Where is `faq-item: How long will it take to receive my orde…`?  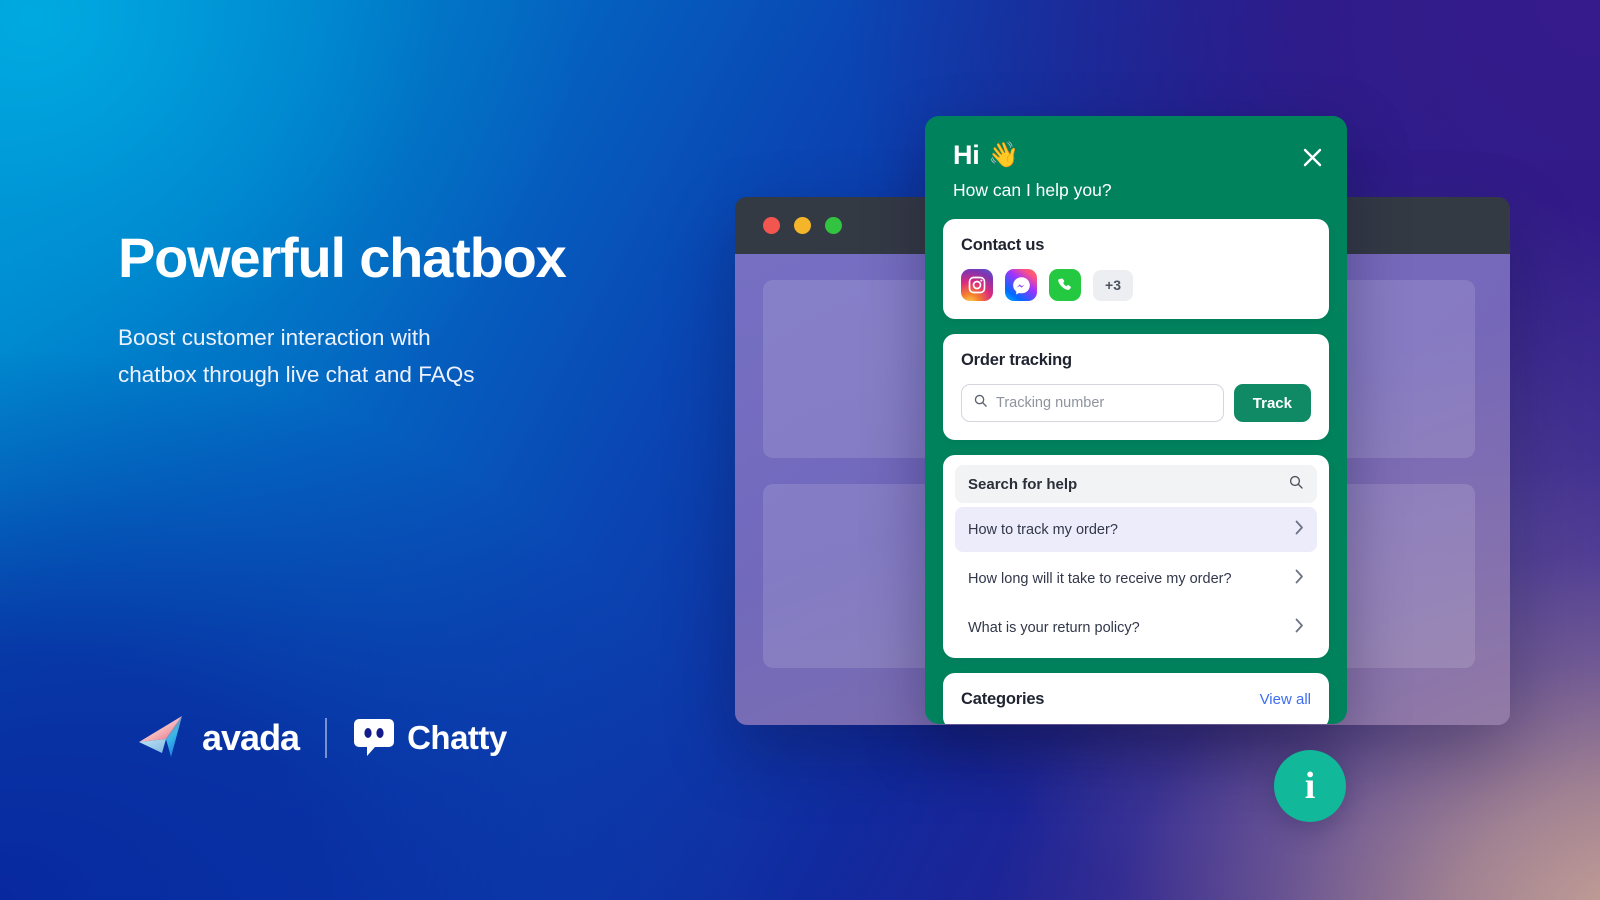 faq-item: How long will it take to receive my orde… is located at coordinates (1136, 578).